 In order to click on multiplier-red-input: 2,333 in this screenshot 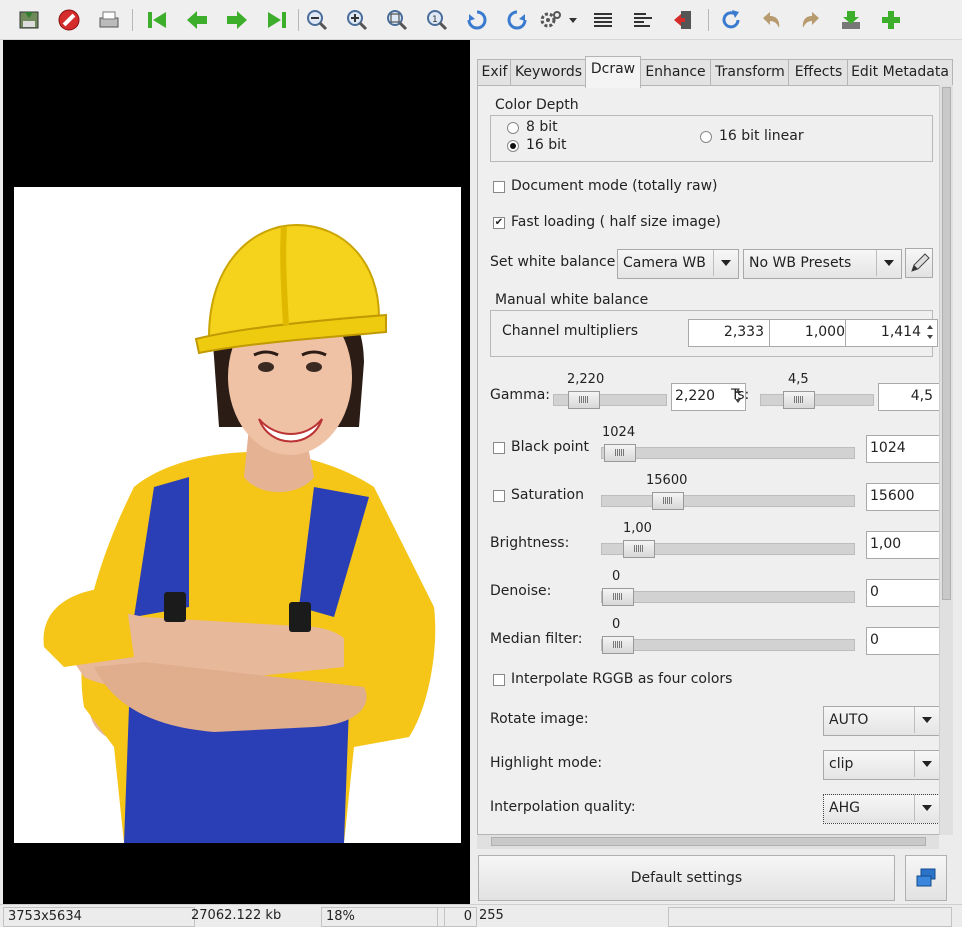, I will do `click(734, 333)`.